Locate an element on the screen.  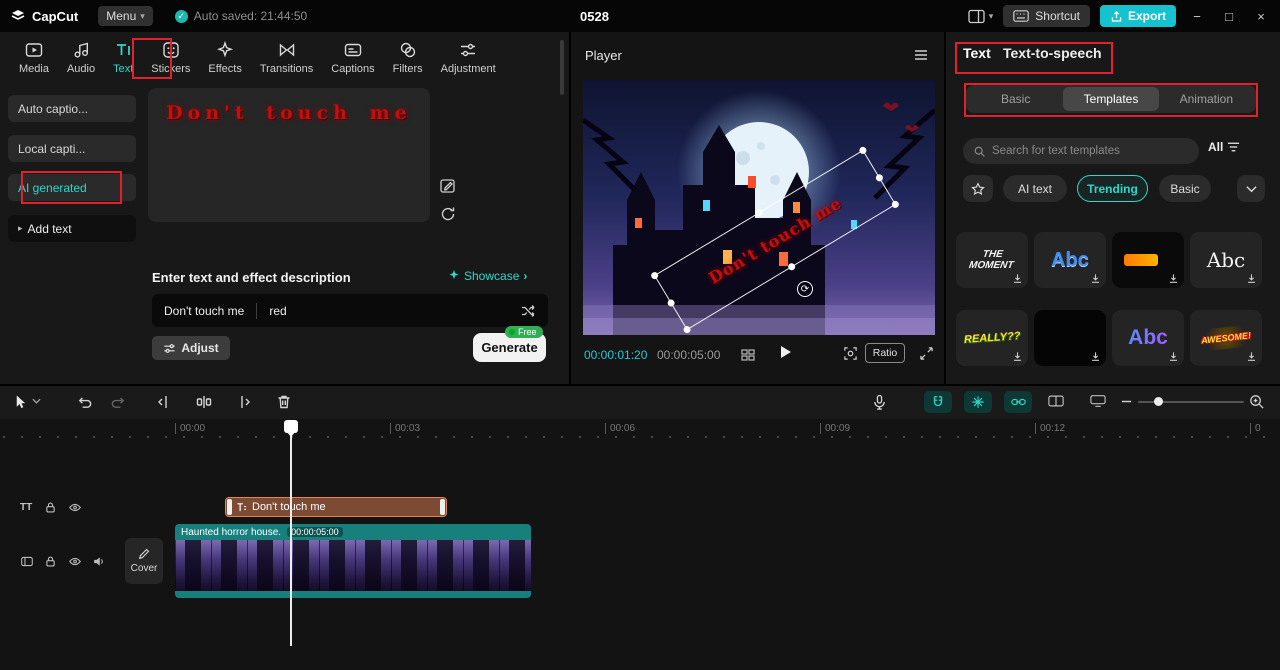
rotate-handle-icon: ⟳ is located at coordinates (805, 289).